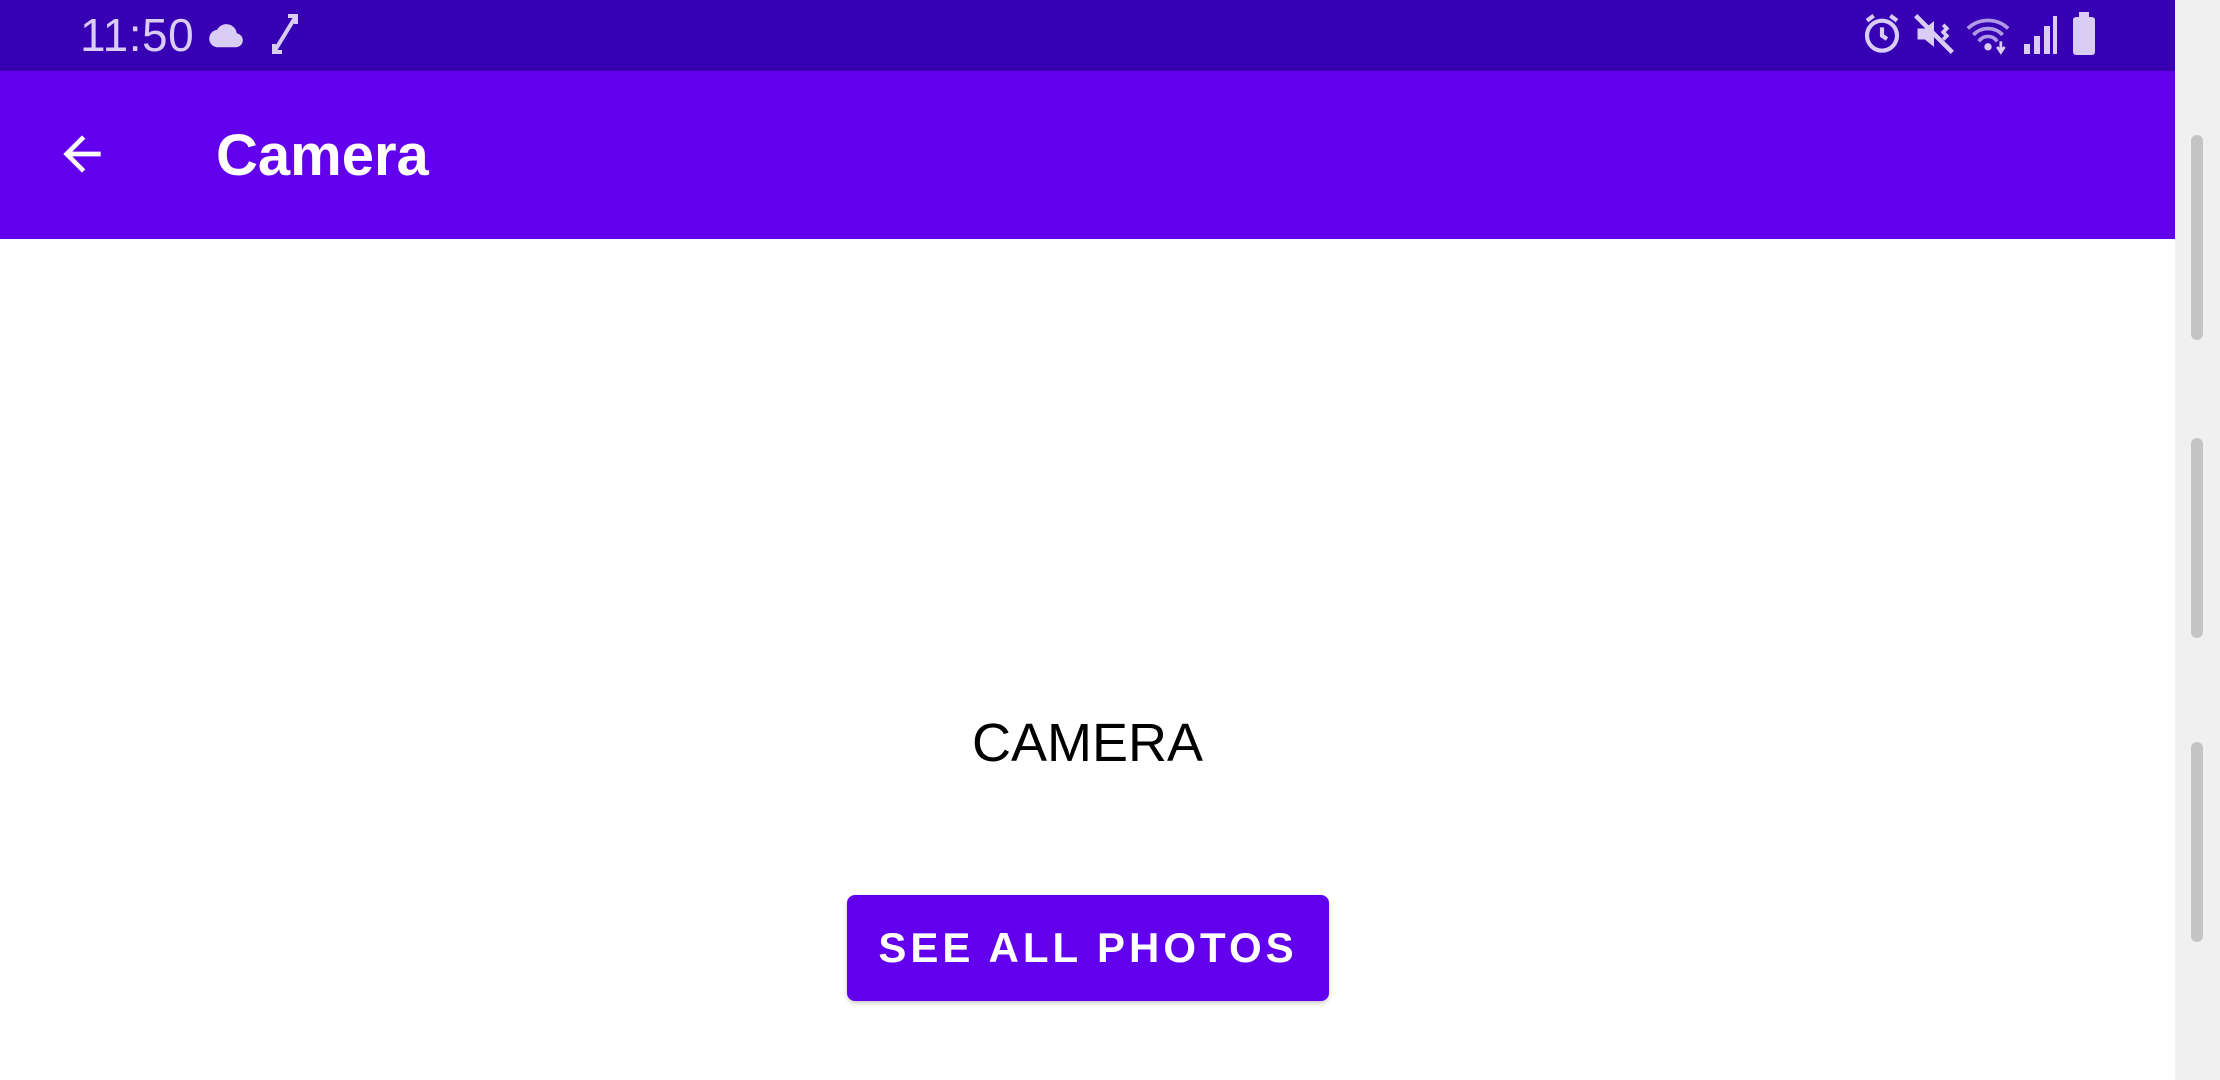  What do you see at coordinates (285, 36) in the screenshot?
I see `screen-rotate-icon` at bounding box center [285, 36].